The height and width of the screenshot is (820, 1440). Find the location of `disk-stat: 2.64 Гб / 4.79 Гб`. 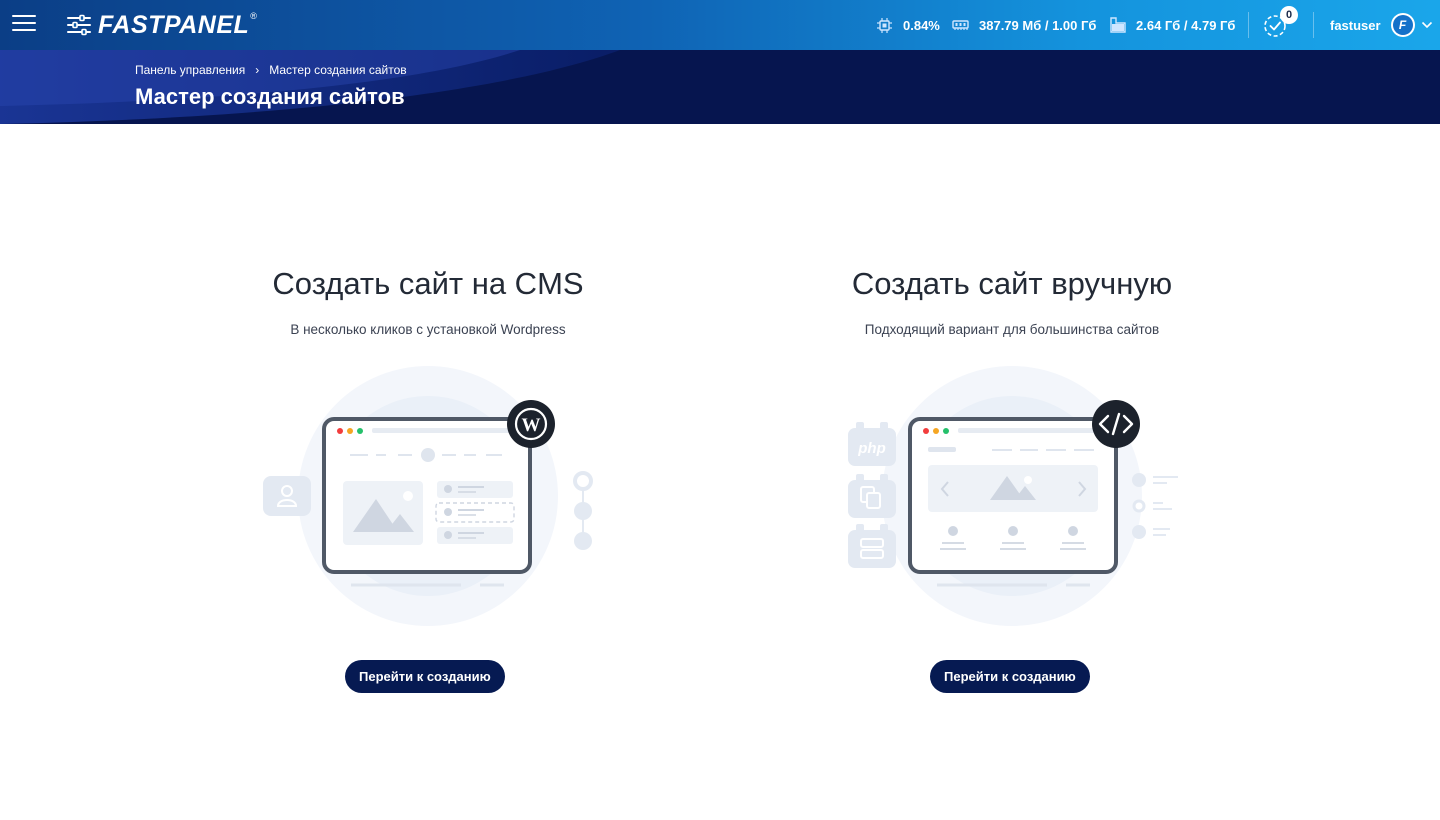

disk-stat: 2.64 Гб / 4.79 Гб is located at coordinates (1172, 25).